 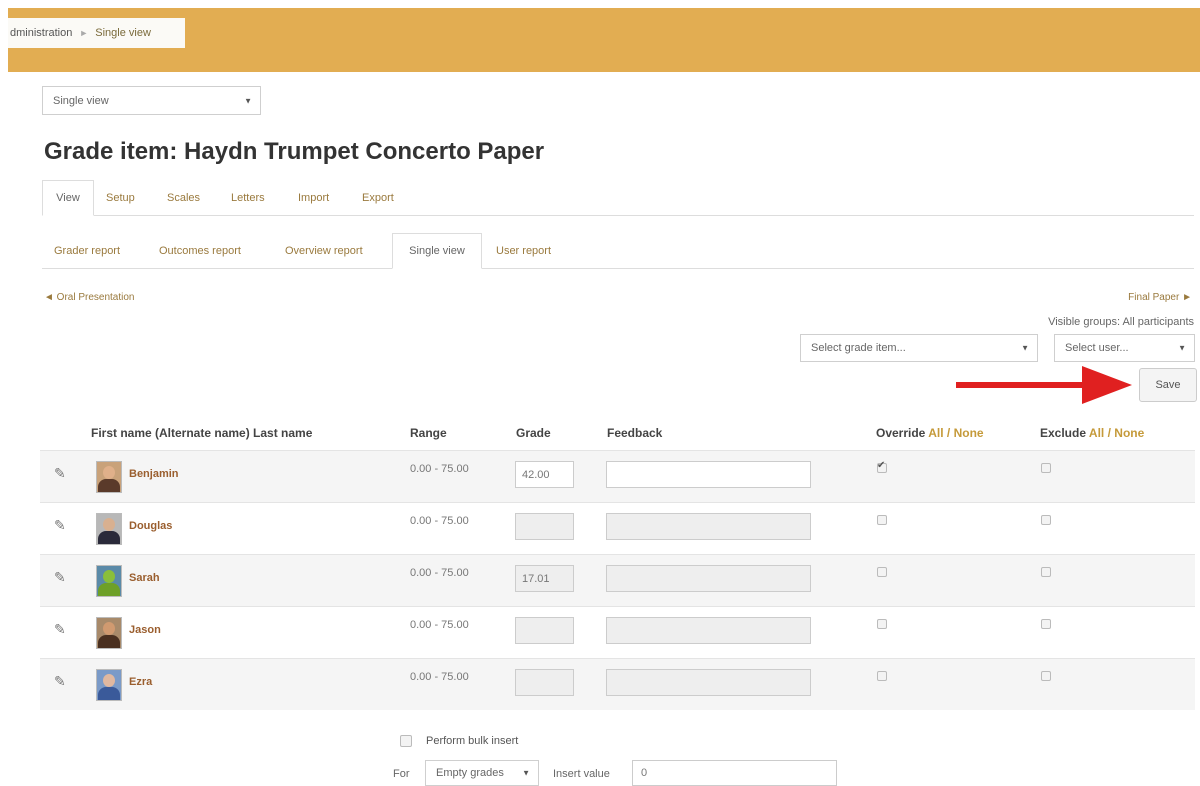 I want to click on bulk-for-select-value: Empty grades, so click(x=470, y=773).